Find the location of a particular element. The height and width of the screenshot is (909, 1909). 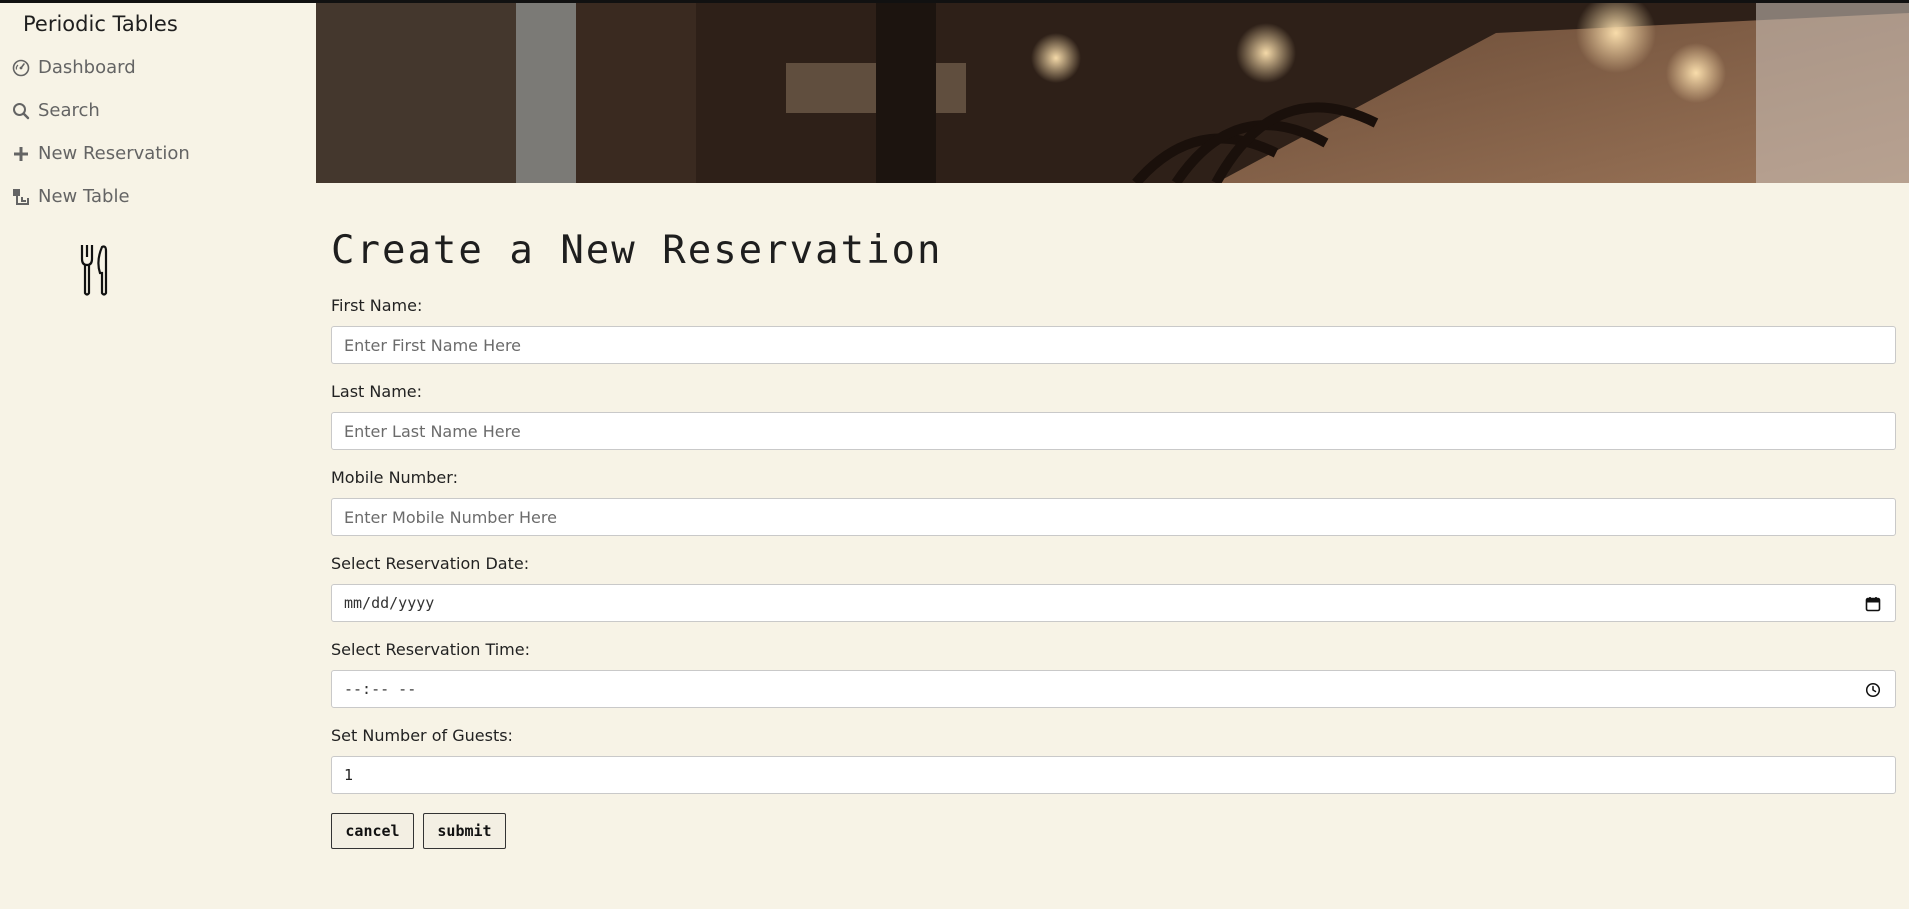

sidebar-item-new-reservation: New Reservation is located at coordinates (101, 153).